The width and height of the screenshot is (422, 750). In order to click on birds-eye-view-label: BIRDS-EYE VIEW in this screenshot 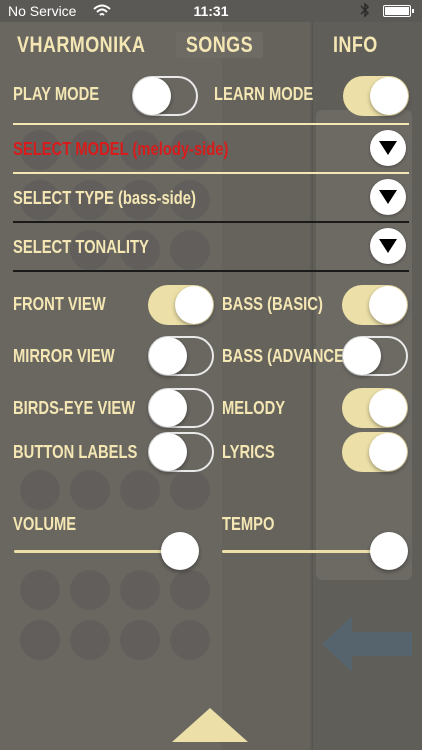, I will do `click(74, 408)`.